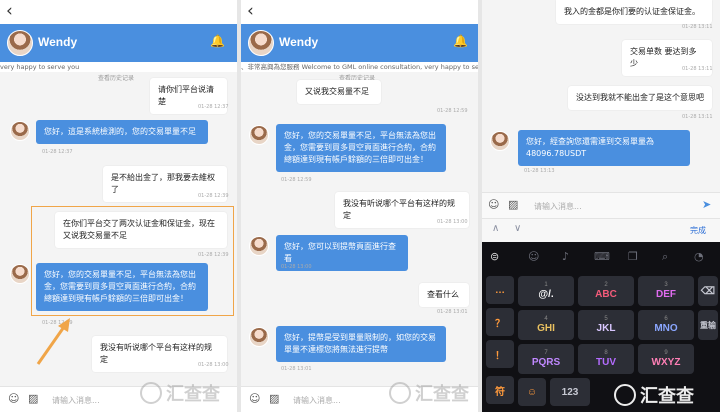  What do you see at coordinates (141, 230) in the screenshot?
I see `message-user: 在你们平台交了两次认证金和保证金，现在又说我交易量不足` at bounding box center [141, 230].